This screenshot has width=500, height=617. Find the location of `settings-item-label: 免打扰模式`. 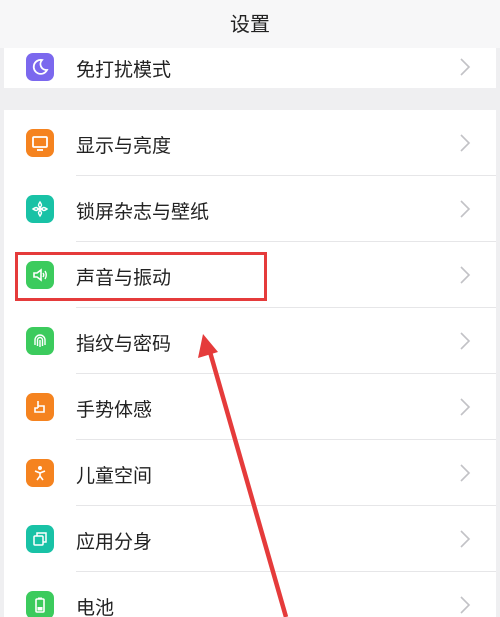

settings-item-label: 免打扰模式 is located at coordinates (124, 70).